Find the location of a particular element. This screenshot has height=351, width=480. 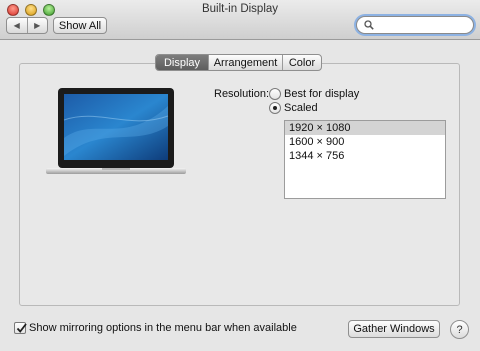

back-arrow-icon: ◀ is located at coordinates (17, 25).